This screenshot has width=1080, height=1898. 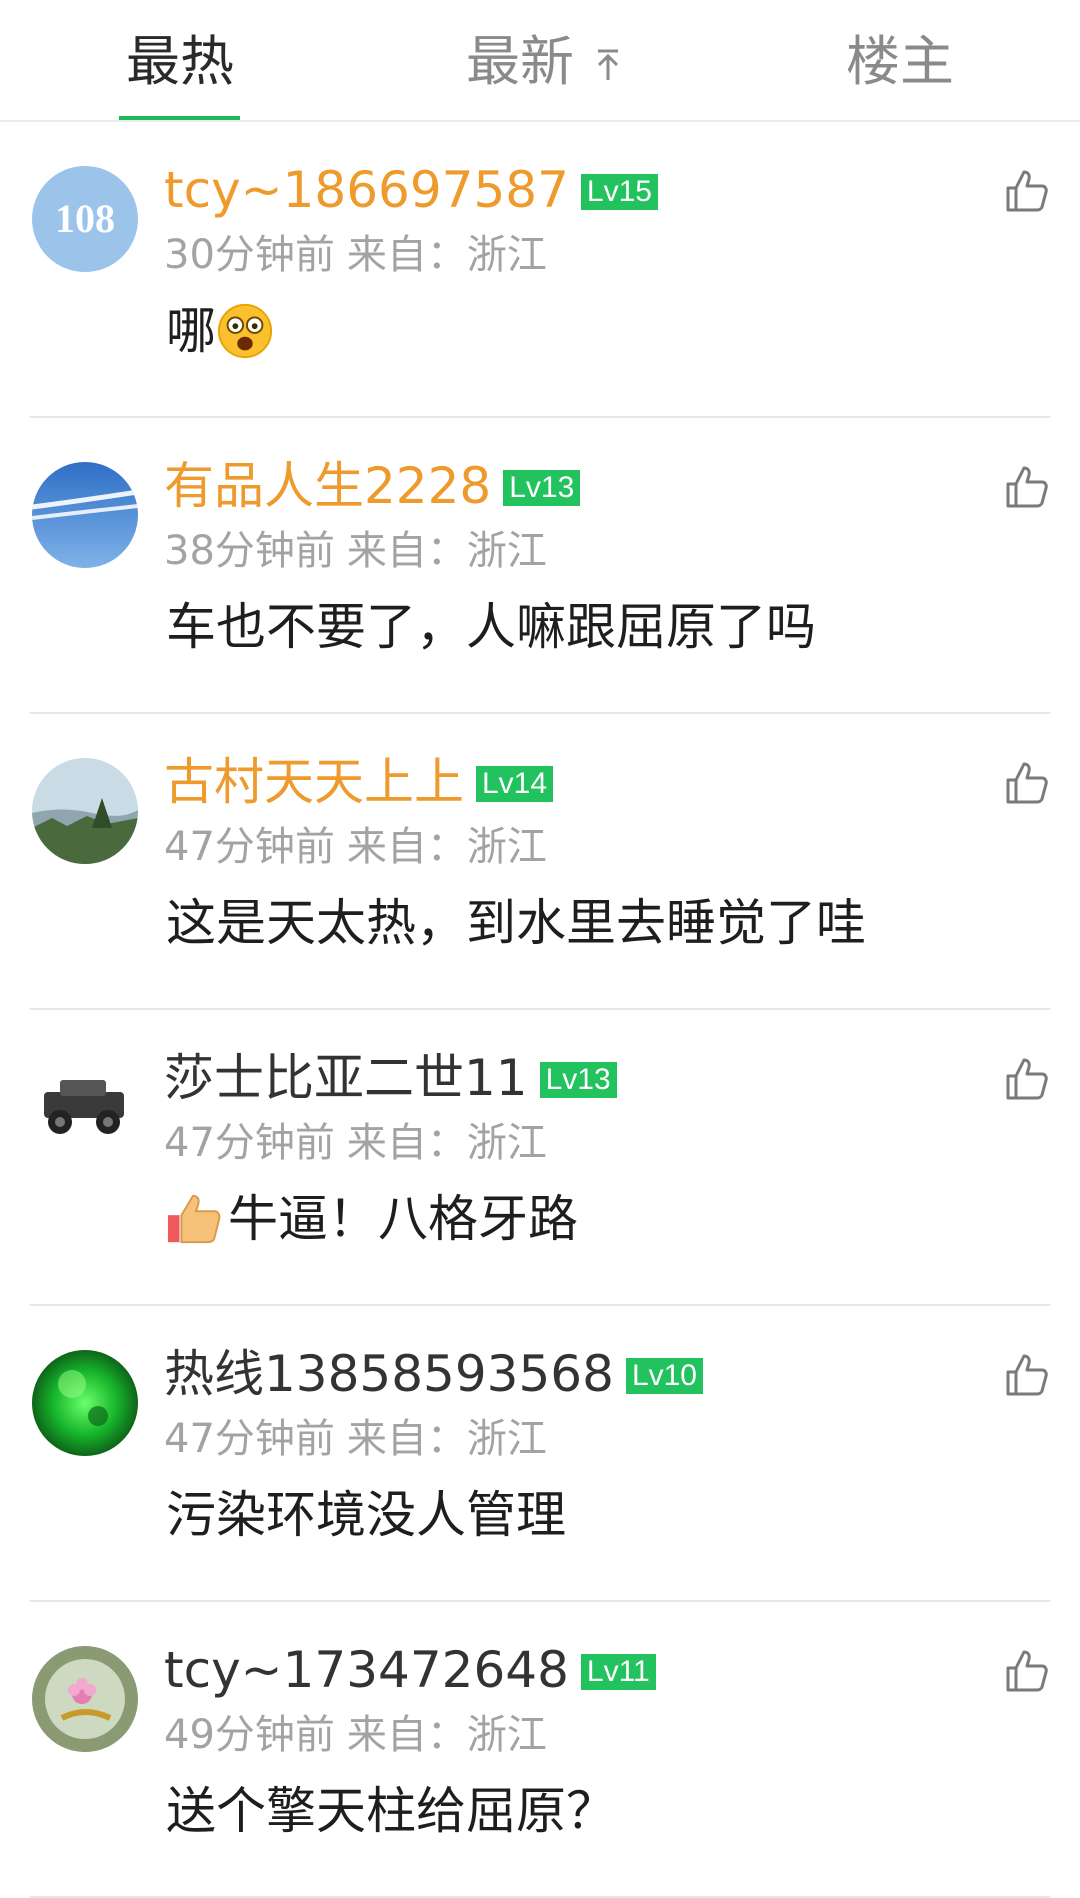 I want to click on comment-item: 有品人生2228 Lv13 38分钟前 来自：浙江 车也不要了，人嘛跟屈原了吗, so click(x=540, y=566).